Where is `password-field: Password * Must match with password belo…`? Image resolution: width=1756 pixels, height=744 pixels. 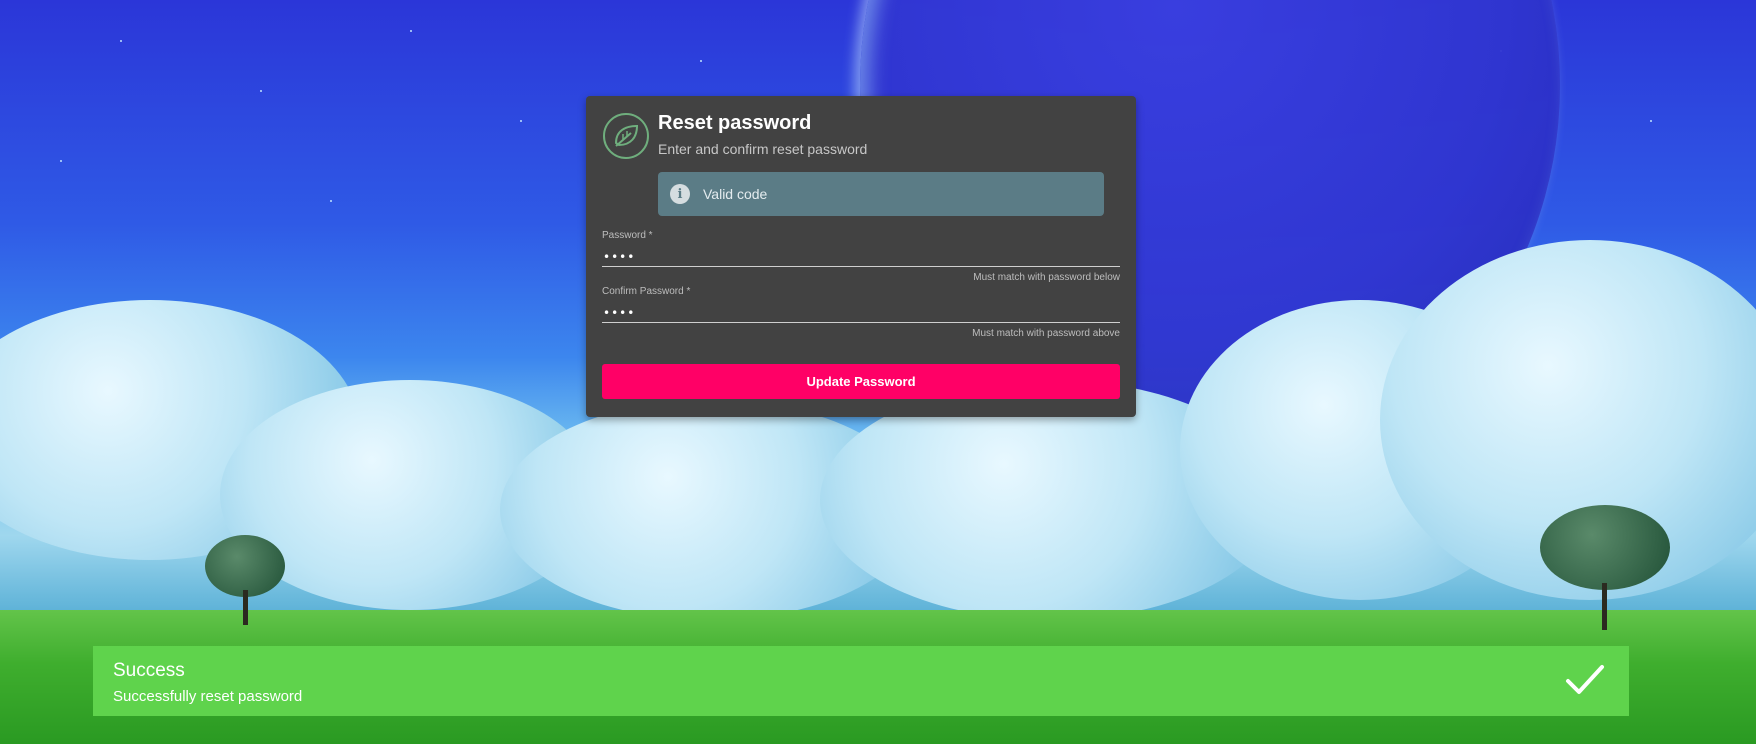
password-field: Password * Must match with password belo… is located at coordinates (861, 256).